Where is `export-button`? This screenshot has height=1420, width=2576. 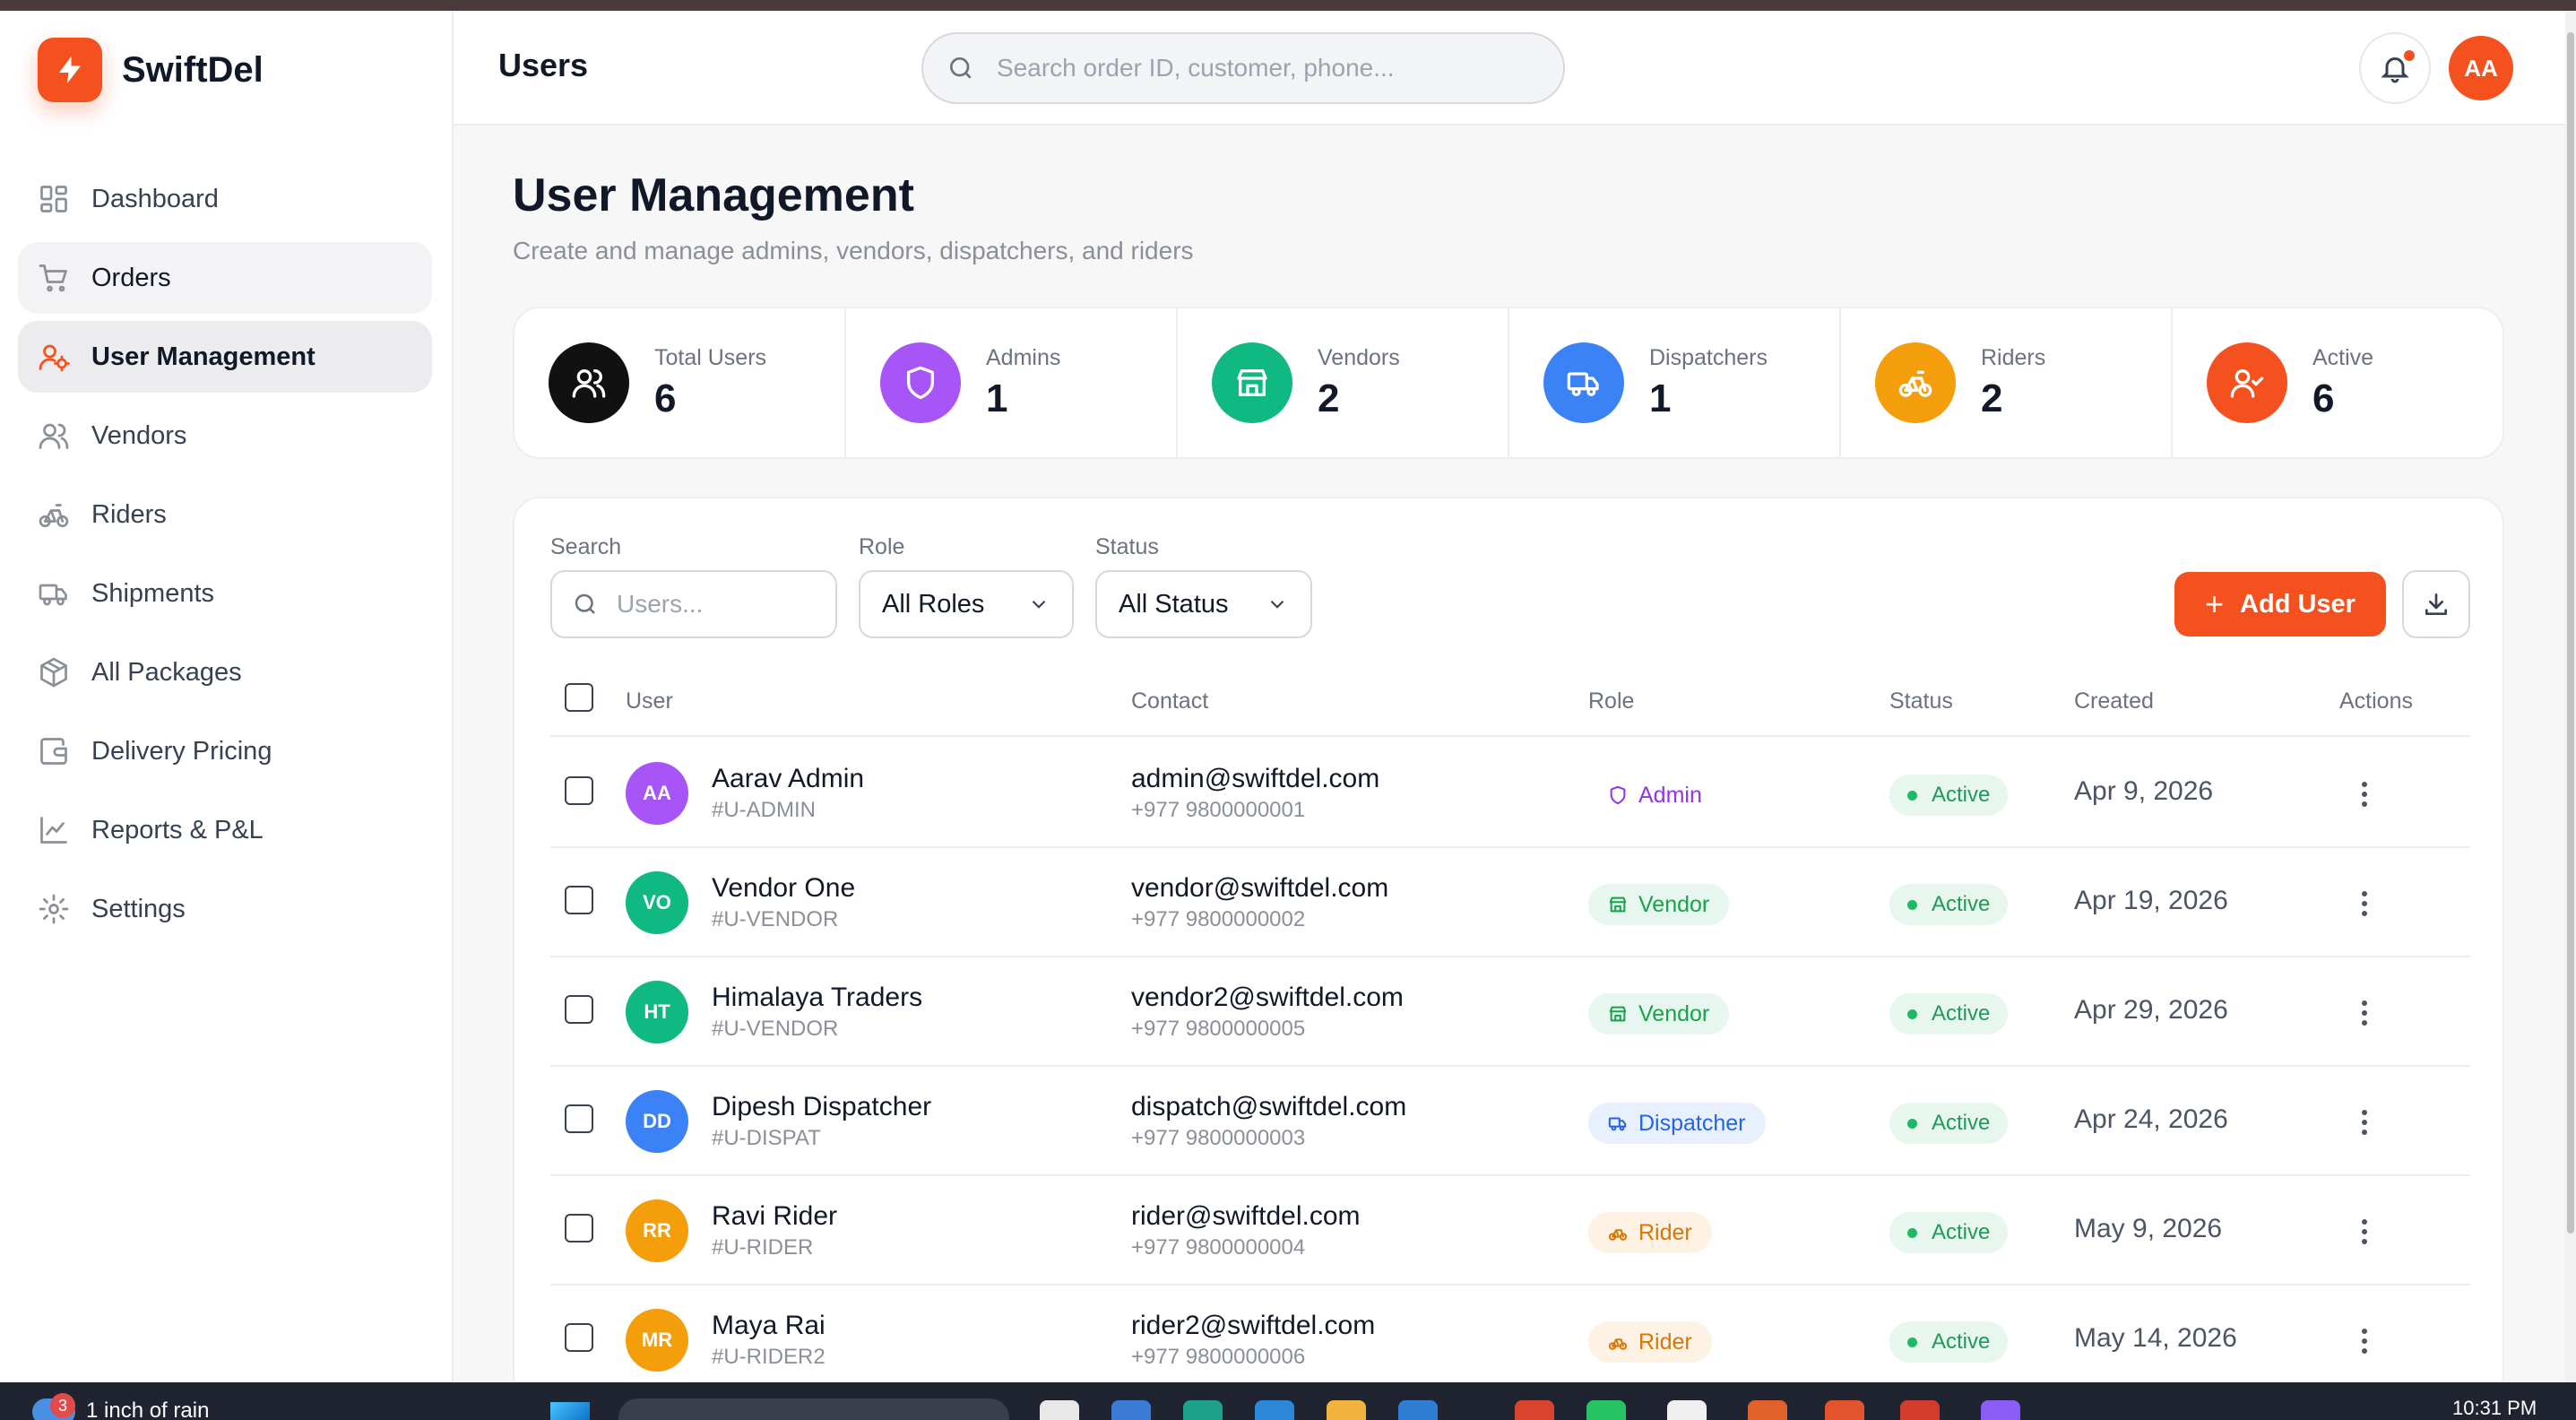
export-button is located at coordinates (2436, 604).